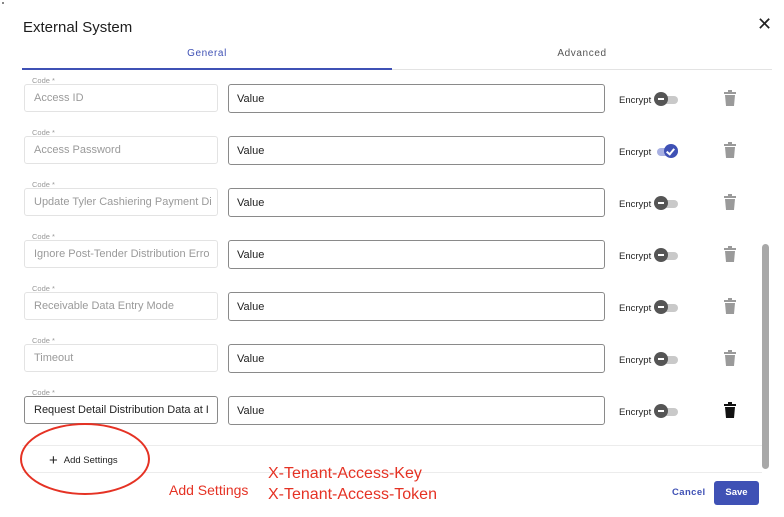 The width and height of the screenshot is (784, 517). Describe the element at coordinates (121, 254) in the screenshot. I see `code-input: Ignore Post-Tender Distribution Erro` at that location.